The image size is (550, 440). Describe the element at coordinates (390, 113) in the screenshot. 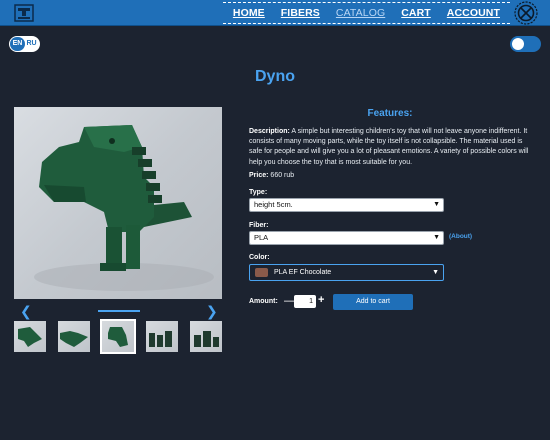

I see `features-heading: Features:` at that location.